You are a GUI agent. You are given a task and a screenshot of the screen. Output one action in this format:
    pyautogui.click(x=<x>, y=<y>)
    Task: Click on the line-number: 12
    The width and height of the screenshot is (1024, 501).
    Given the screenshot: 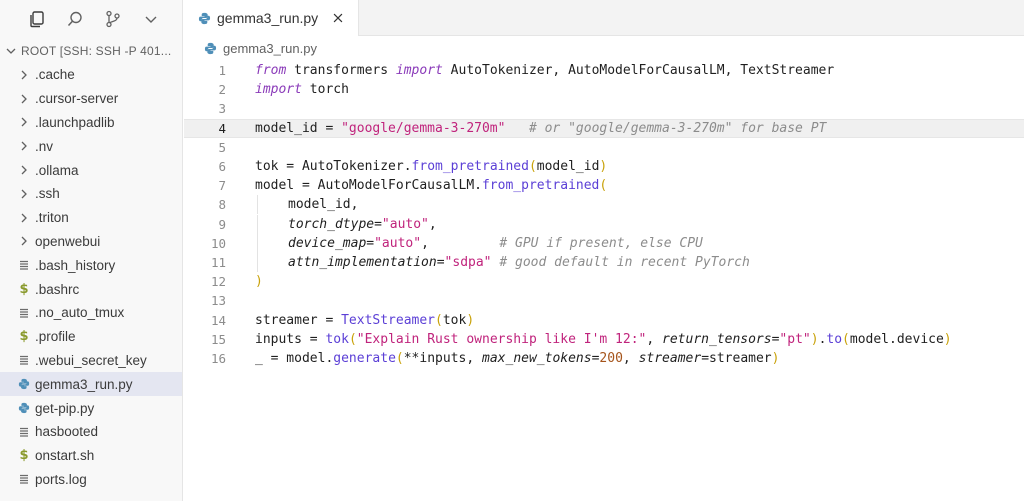 What is the action you would take?
    pyautogui.click(x=218, y=282)
    